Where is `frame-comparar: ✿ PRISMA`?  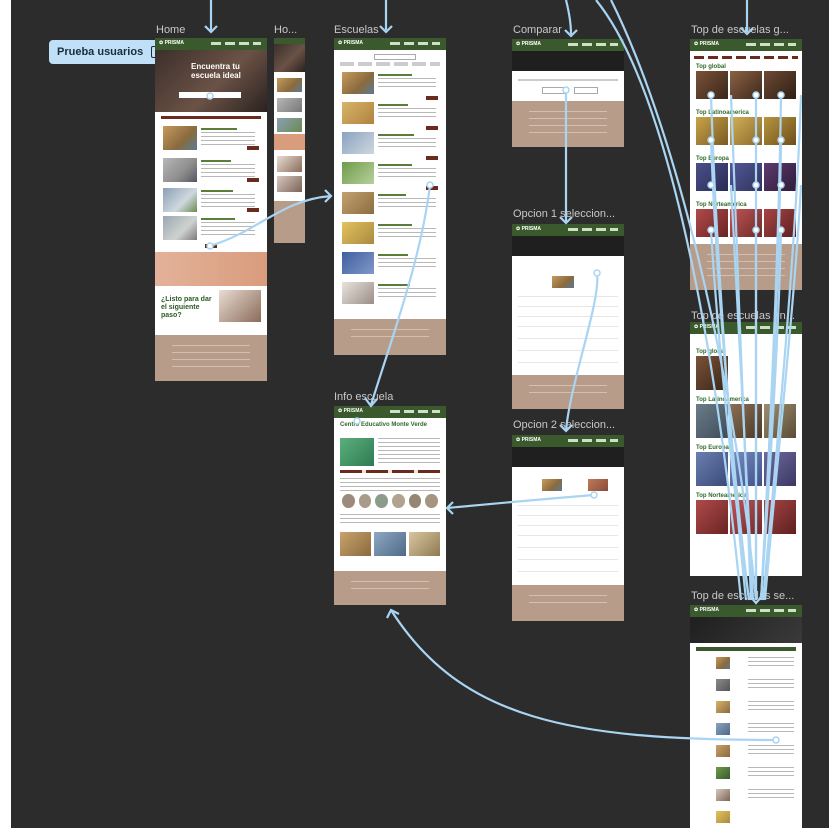
frame-comparar: ✿ PRISMA is located at coordinates (568, 93).